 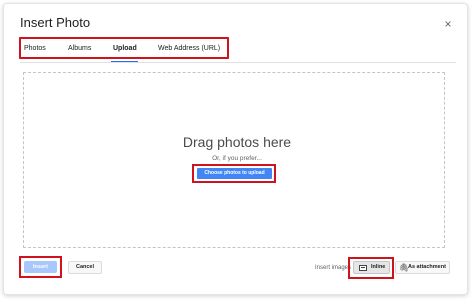 What do you see at coordinates (35, 48) in the screenshot?
I see `tab-photos: Photos` at bounding box center [35, 48].